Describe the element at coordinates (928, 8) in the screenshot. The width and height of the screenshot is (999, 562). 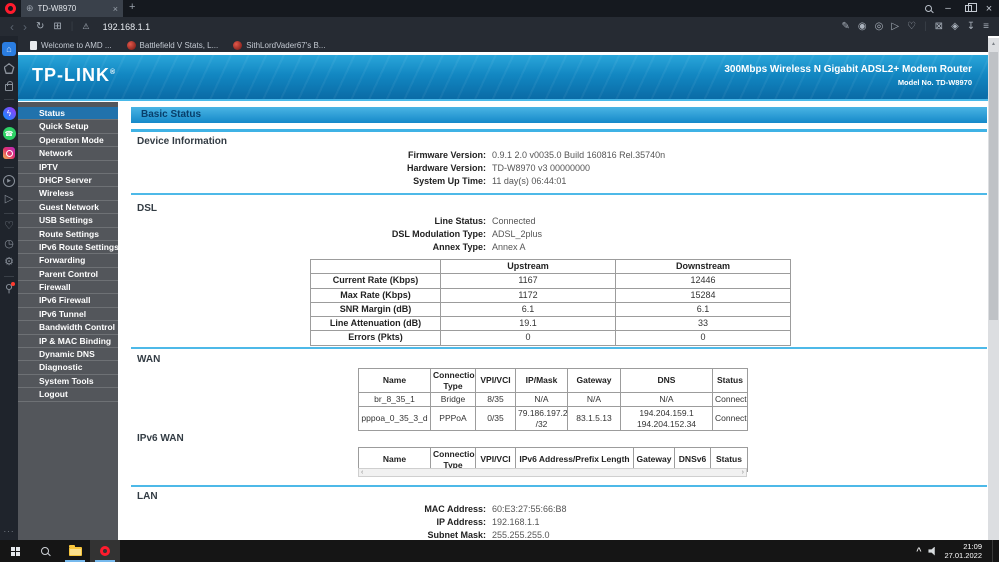
I see `search-icon` at that location.